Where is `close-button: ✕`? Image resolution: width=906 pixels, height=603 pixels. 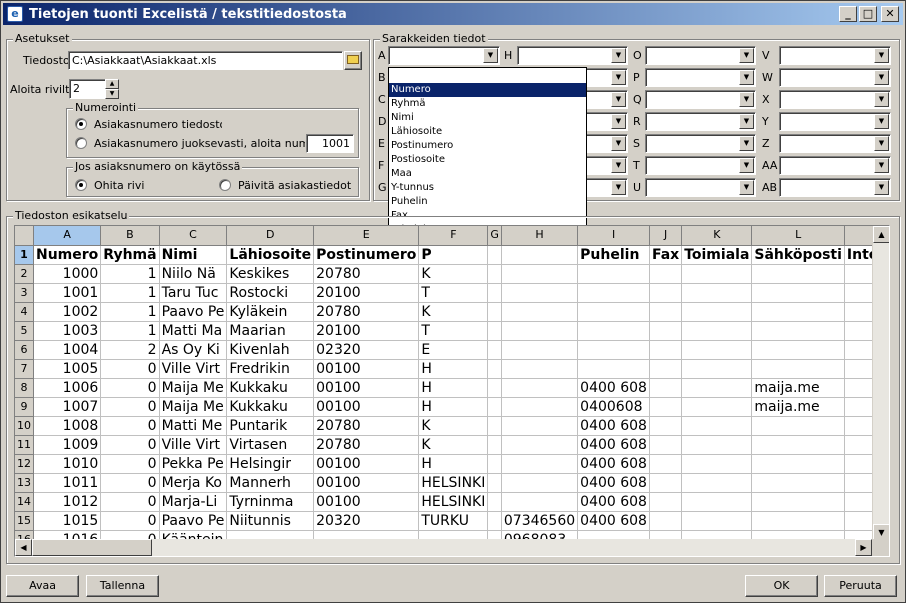 close-button: ✕ is located at coordinates (890, 14).